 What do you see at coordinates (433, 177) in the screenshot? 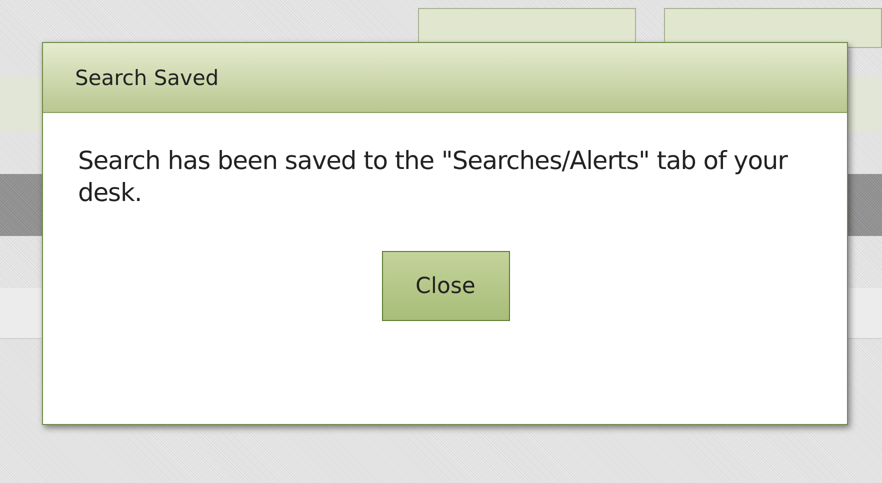
I see `dialog-message: Search has been saved to the "Searches/Alerts" tab of your desk.` at bounding box center [433, 177].